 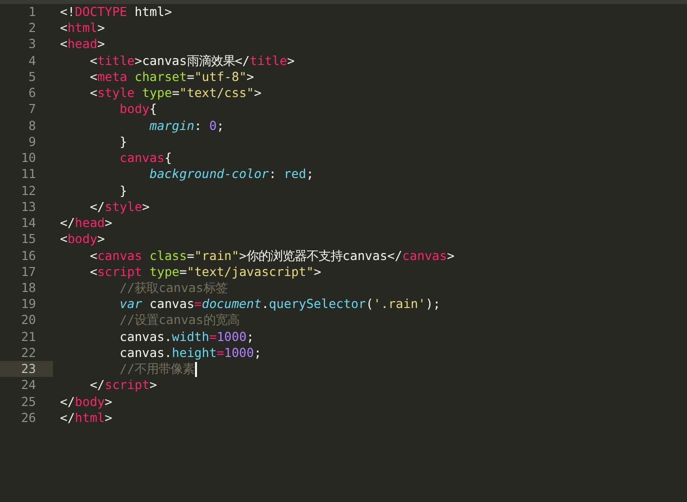 What do you see at coordinates (32, 12) in the screenshot?
I see `line-number: 1` at bounding box center [32, 12].